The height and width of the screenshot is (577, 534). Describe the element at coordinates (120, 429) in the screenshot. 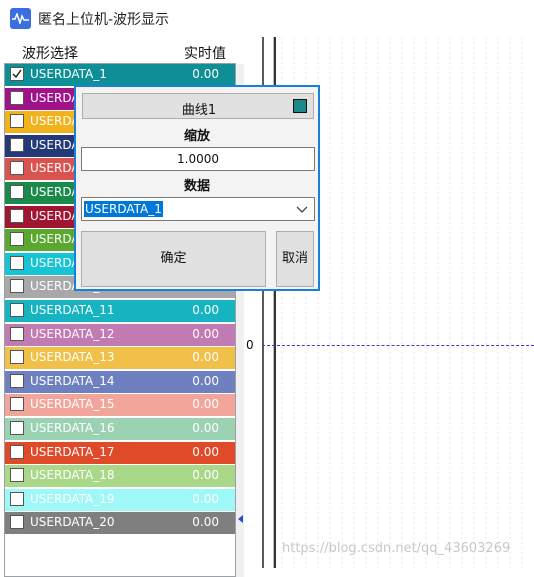

I see `channel-row: USERDATA_16 0.00` at that location.